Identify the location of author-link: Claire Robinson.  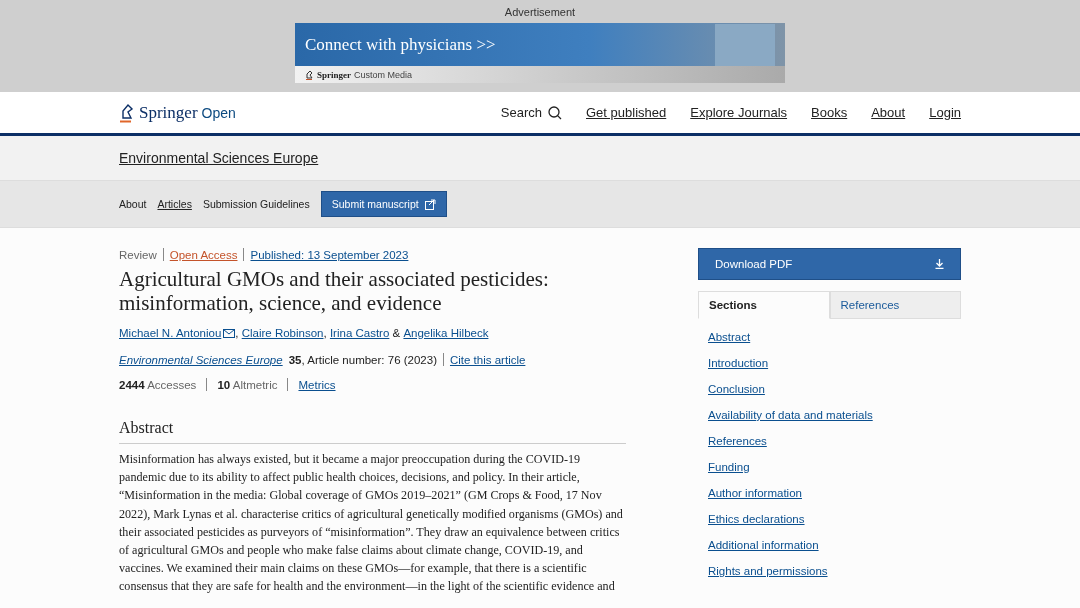
(282, 333).